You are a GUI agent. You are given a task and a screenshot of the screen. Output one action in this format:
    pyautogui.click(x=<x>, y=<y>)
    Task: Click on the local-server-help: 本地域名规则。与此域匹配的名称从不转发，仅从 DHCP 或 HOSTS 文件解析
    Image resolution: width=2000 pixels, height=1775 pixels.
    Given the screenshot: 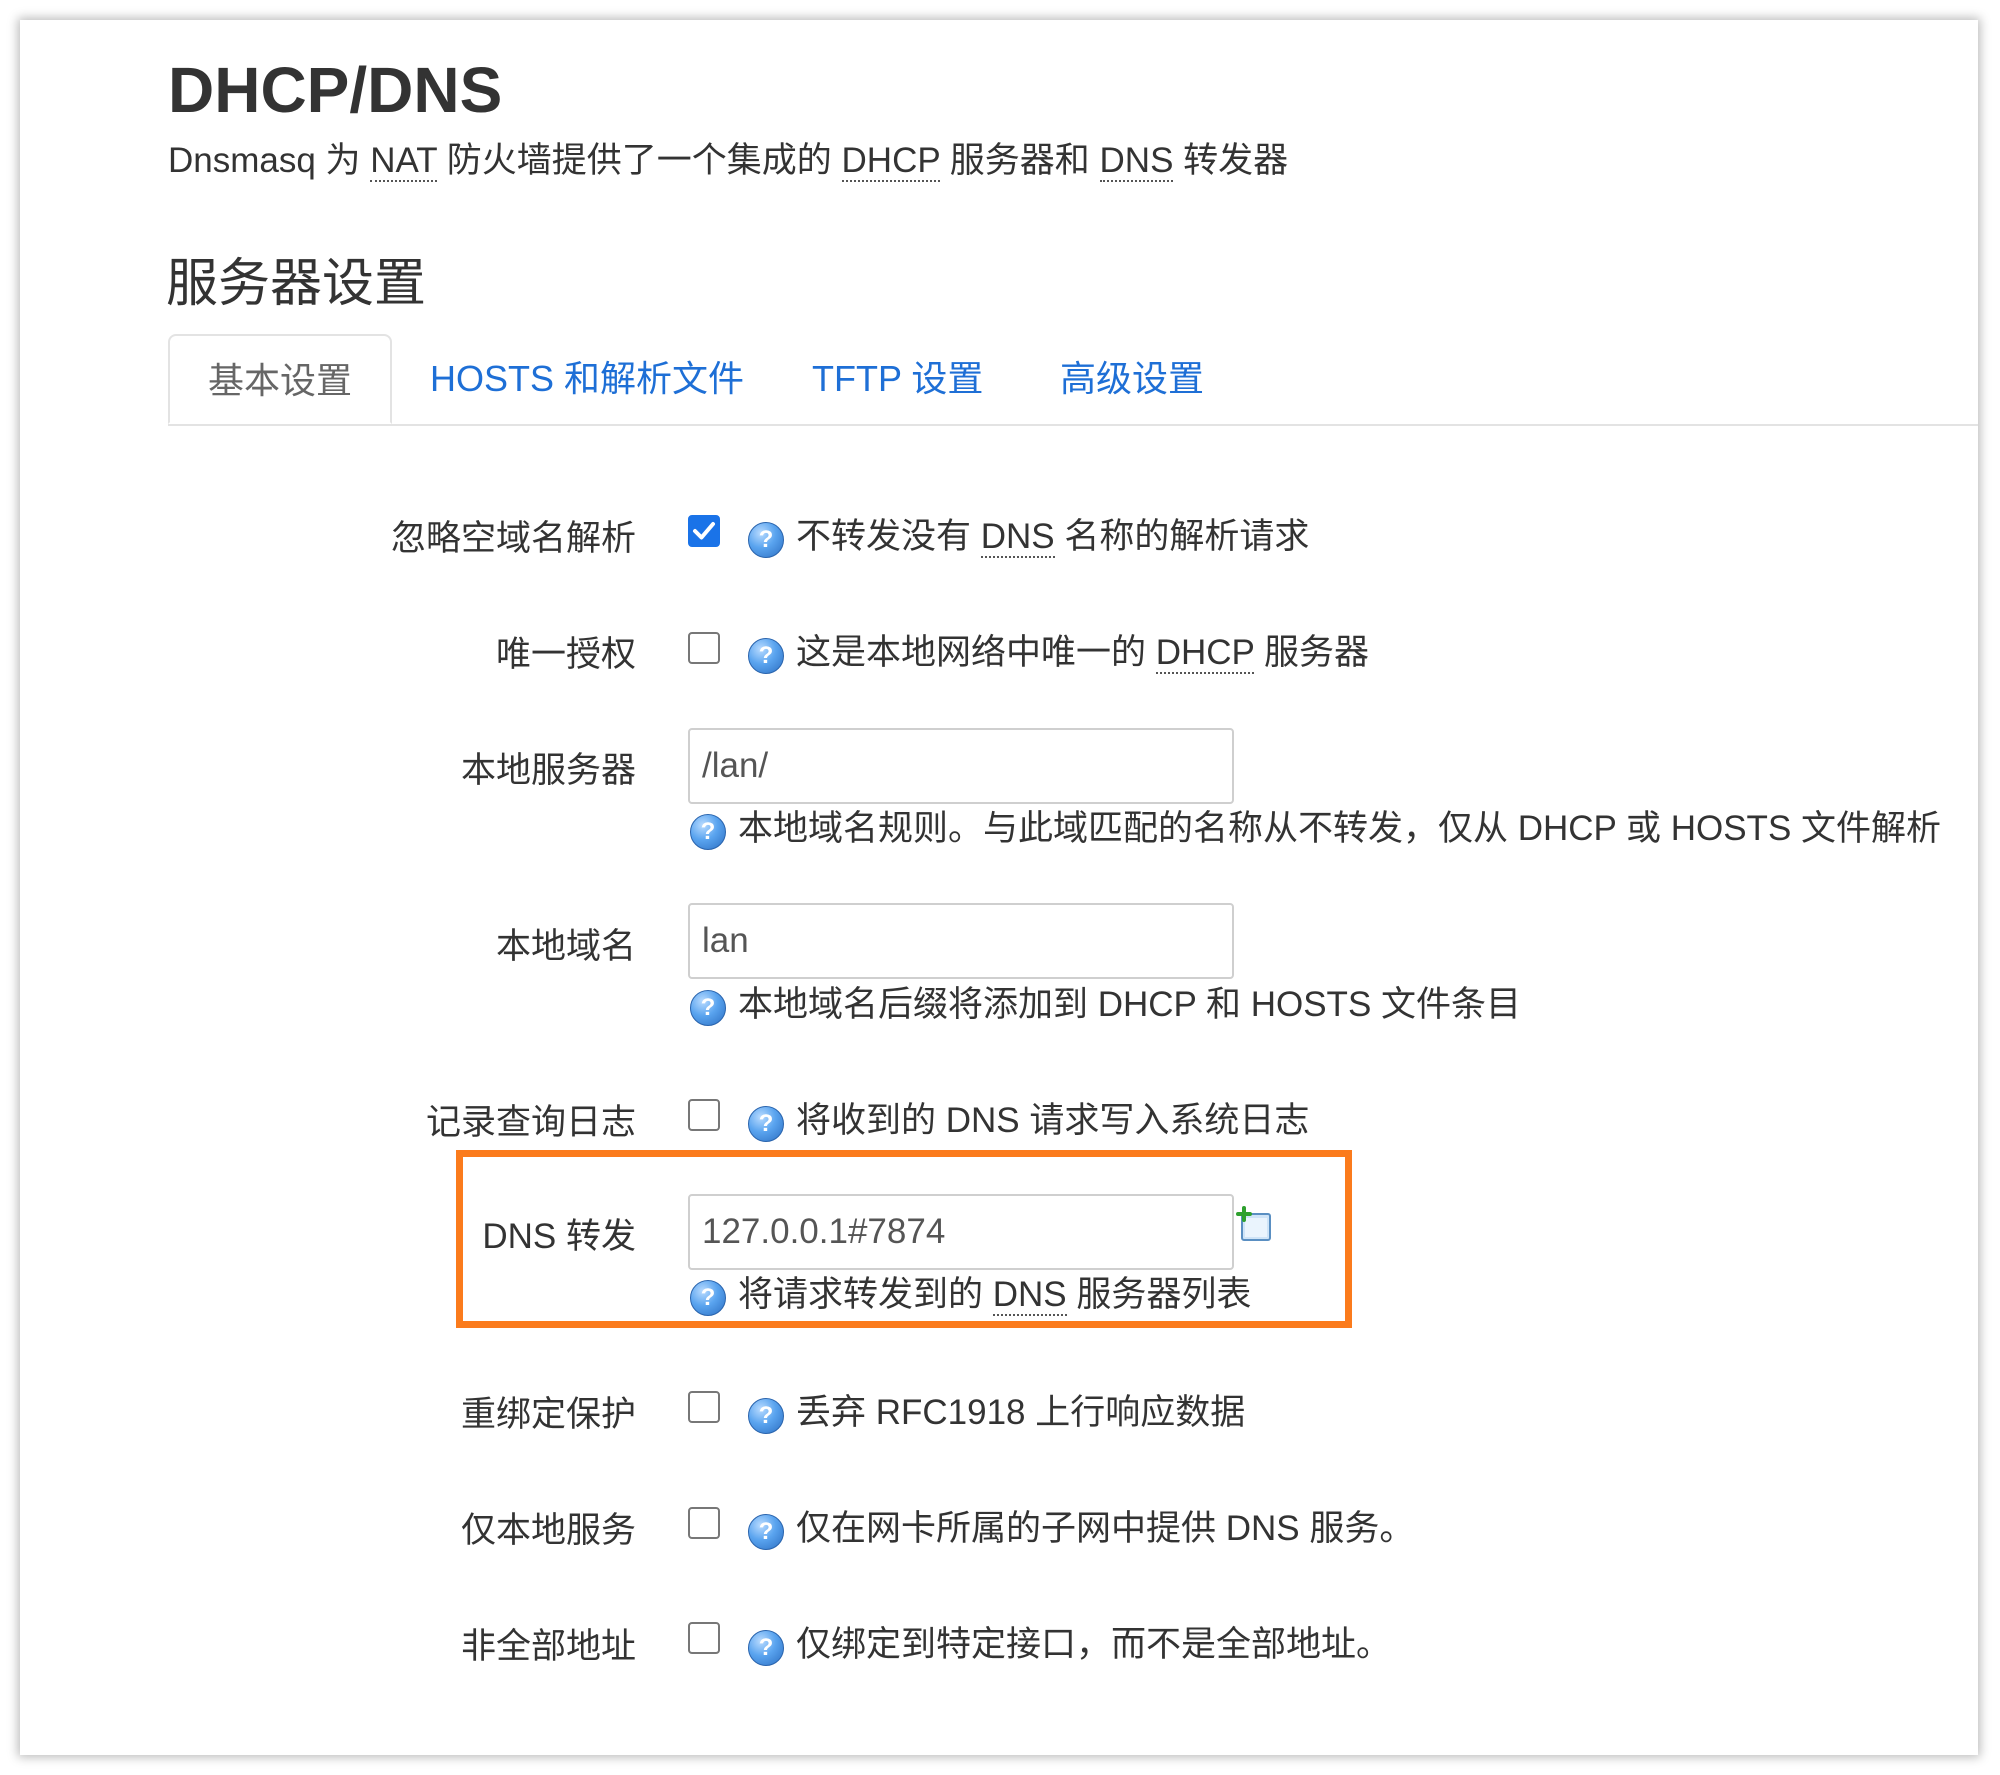 What is the action you would take?
    pyautogui.click(x=1340, y=828)
    